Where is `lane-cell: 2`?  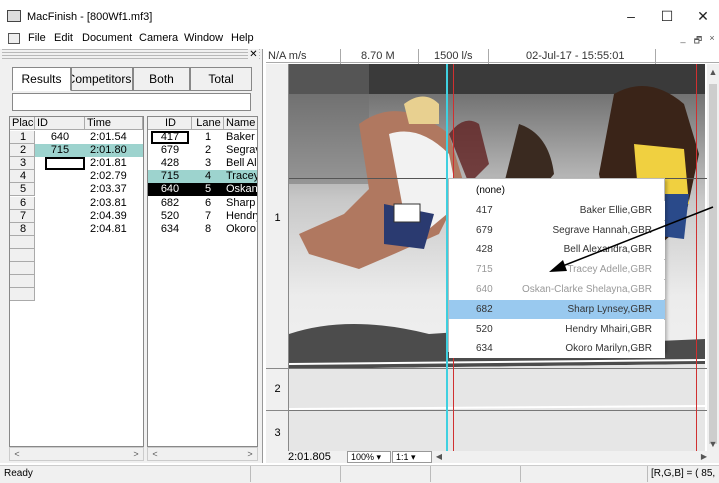 lane-cell: 2 is located at coordinates (208, 151).